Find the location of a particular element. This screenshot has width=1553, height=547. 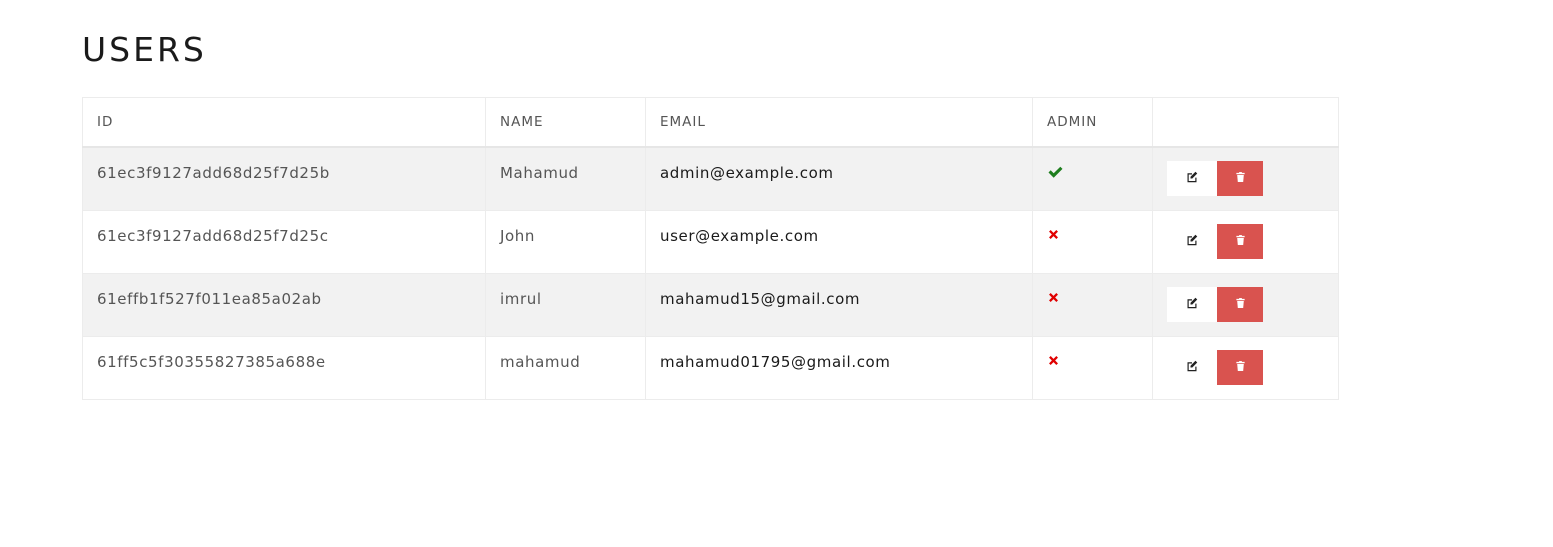

user-email-cell: admin@example.com is located at coordinates (839, 178).